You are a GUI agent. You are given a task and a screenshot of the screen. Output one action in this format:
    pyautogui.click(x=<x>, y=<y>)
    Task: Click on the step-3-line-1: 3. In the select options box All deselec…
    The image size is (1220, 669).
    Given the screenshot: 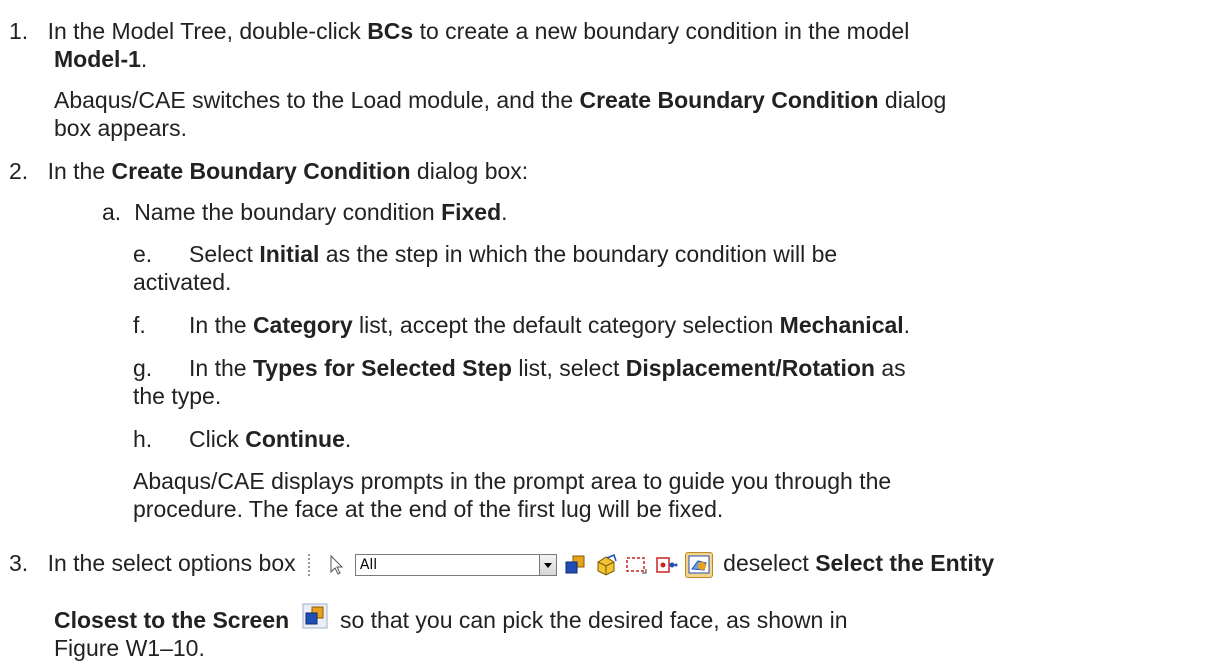 What is the action you would take?
    pyautogui.click(x=502, y=563)
    